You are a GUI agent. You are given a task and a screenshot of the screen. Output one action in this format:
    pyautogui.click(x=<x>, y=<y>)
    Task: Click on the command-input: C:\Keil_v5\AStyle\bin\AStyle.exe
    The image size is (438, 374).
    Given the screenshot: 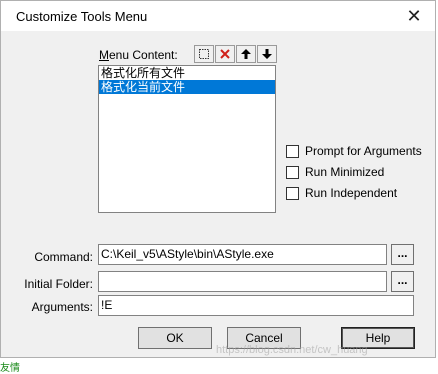 What is the action you would take?
    pyautogui.click(x=242, y=254)
    